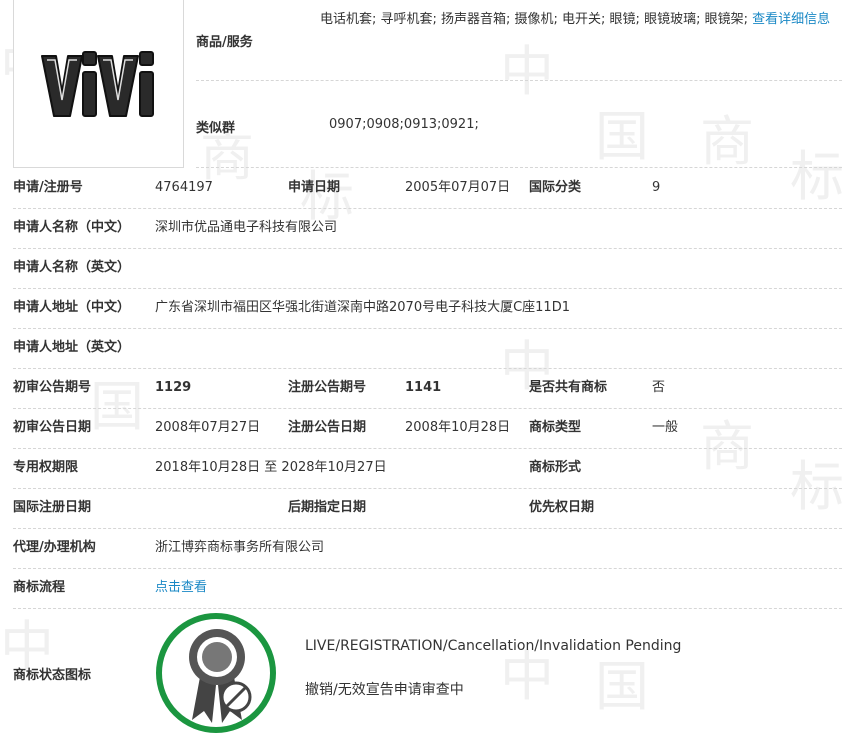  I want to click on similar-group-value: 0907;0908;0913;0921;, so click(404, 124).